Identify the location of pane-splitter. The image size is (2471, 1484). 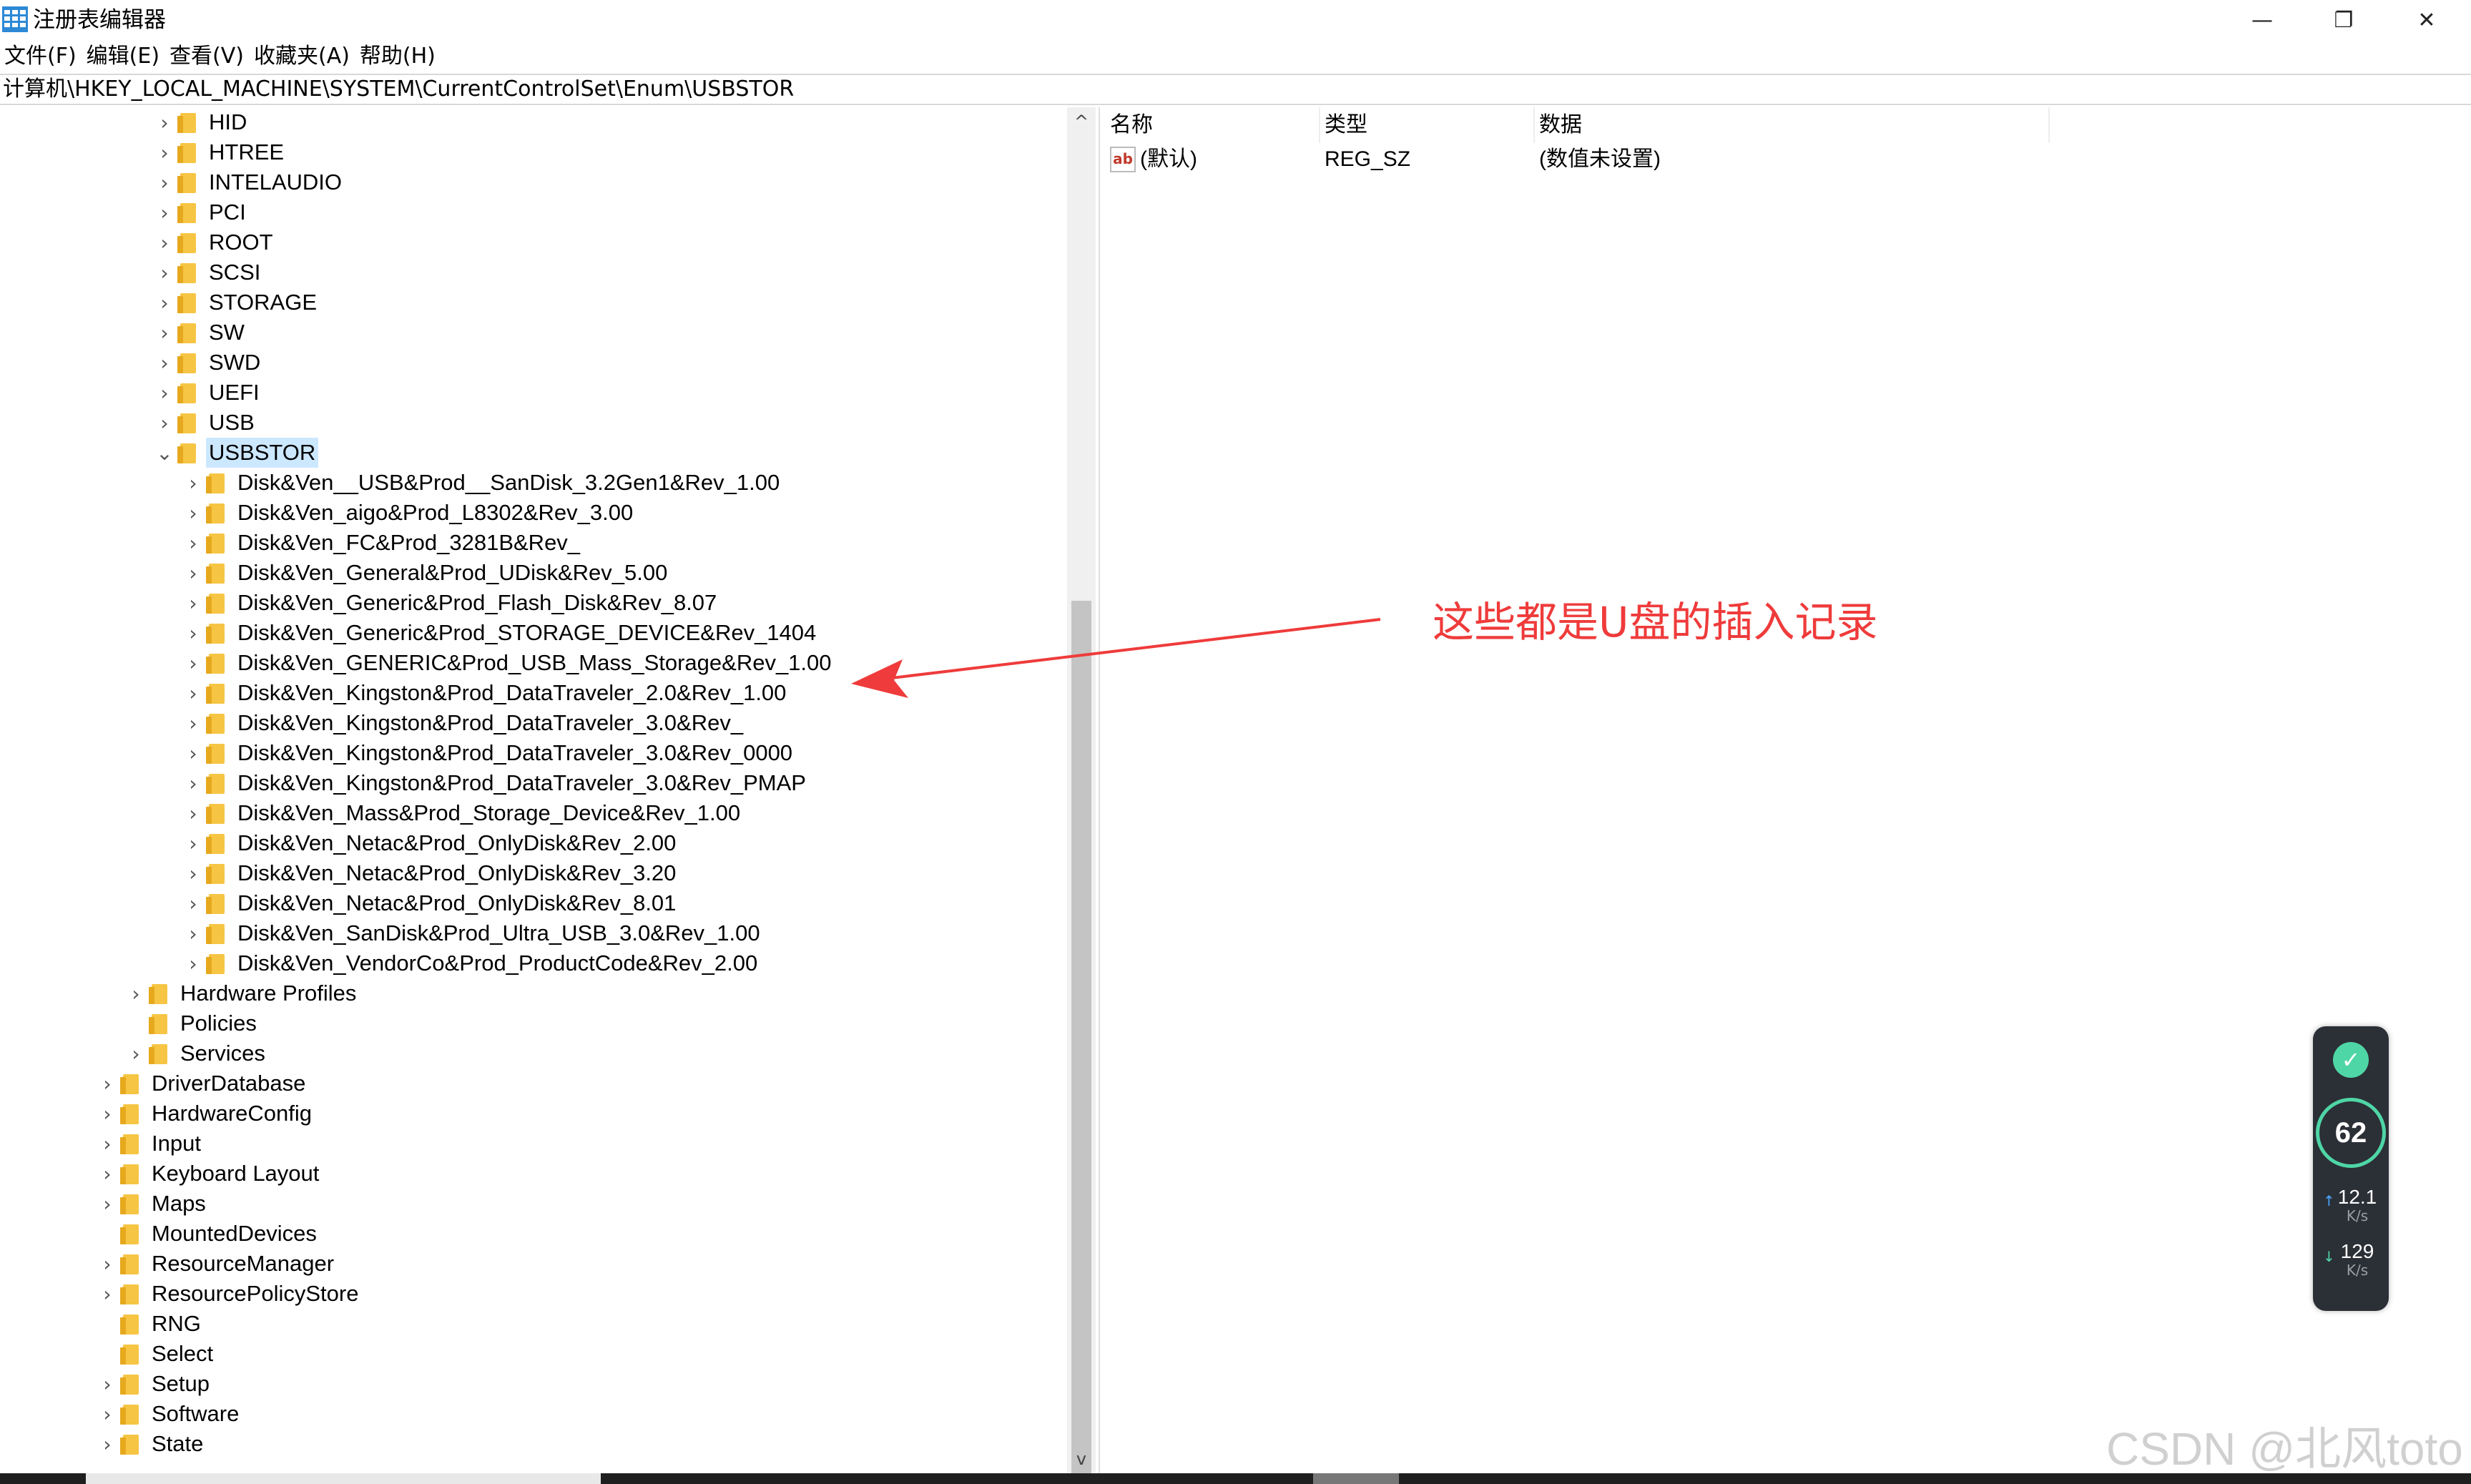
(1102, 790).